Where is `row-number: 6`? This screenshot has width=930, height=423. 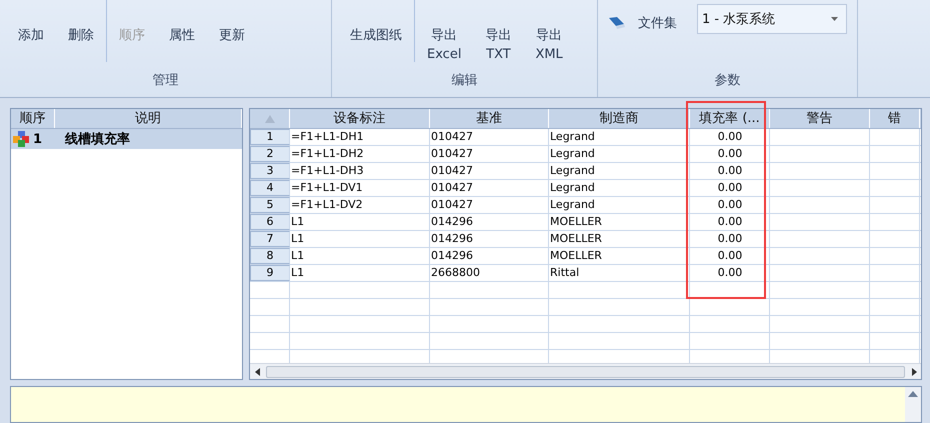
row-number: 6 is located at coordinates (270, 222).